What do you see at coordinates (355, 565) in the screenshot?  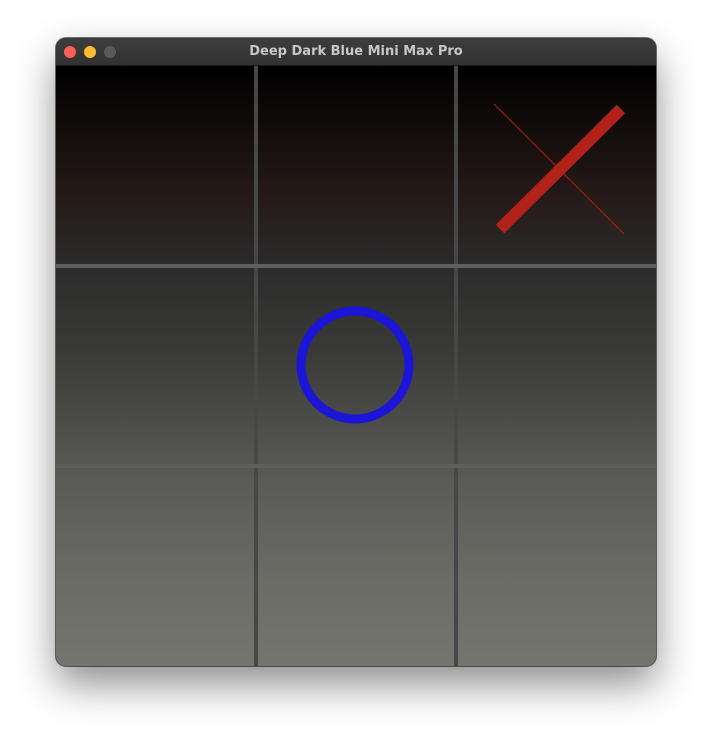 I see `board-cell-r2-c1` at bounding box center [355, 565].